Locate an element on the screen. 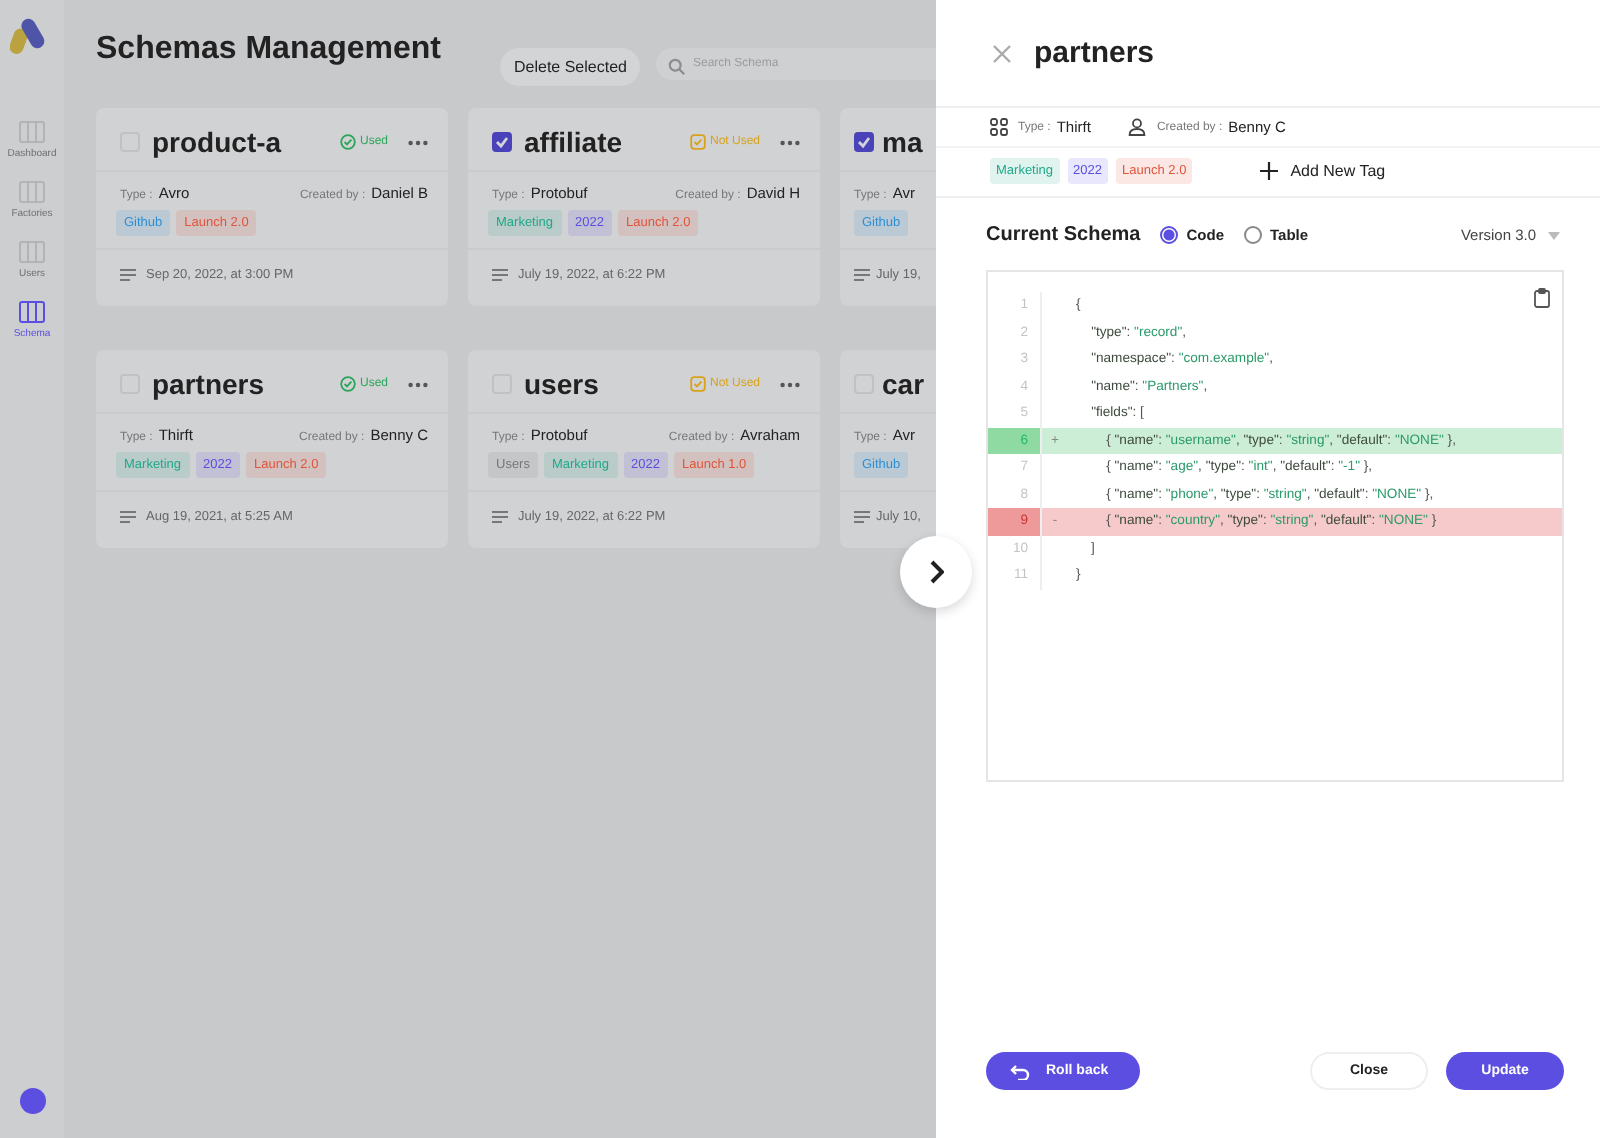 This screenshot has height=1138, width=1600. card-title: ma is located at coordinates (902, 142).